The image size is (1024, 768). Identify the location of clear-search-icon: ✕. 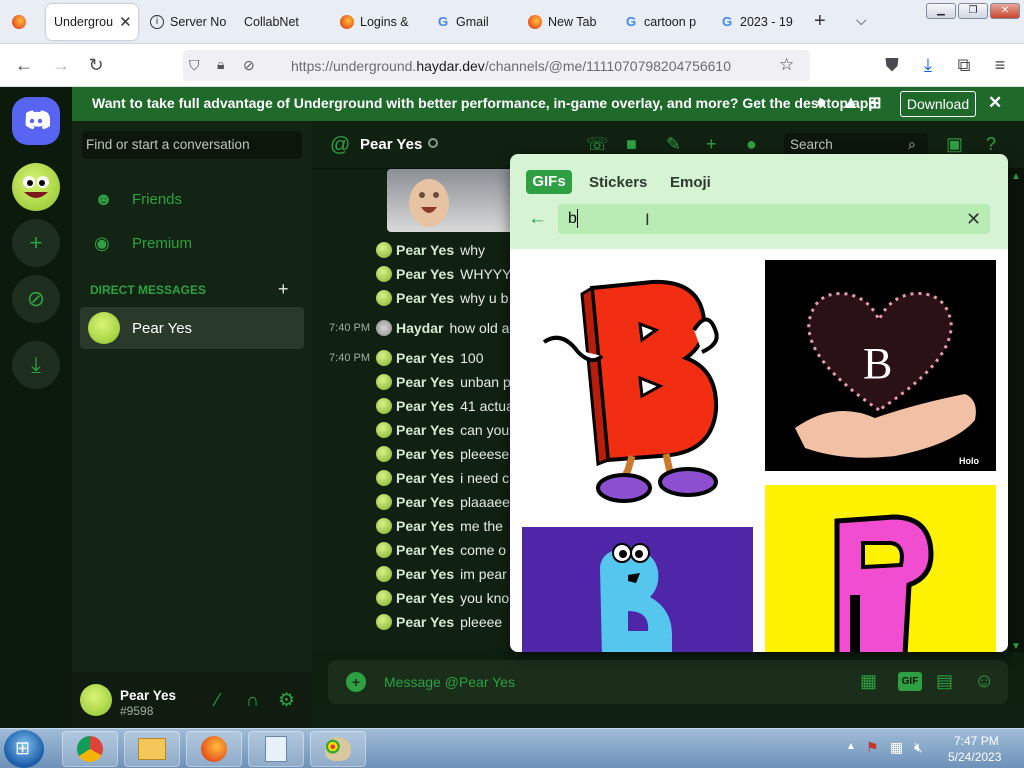
(973, 219).